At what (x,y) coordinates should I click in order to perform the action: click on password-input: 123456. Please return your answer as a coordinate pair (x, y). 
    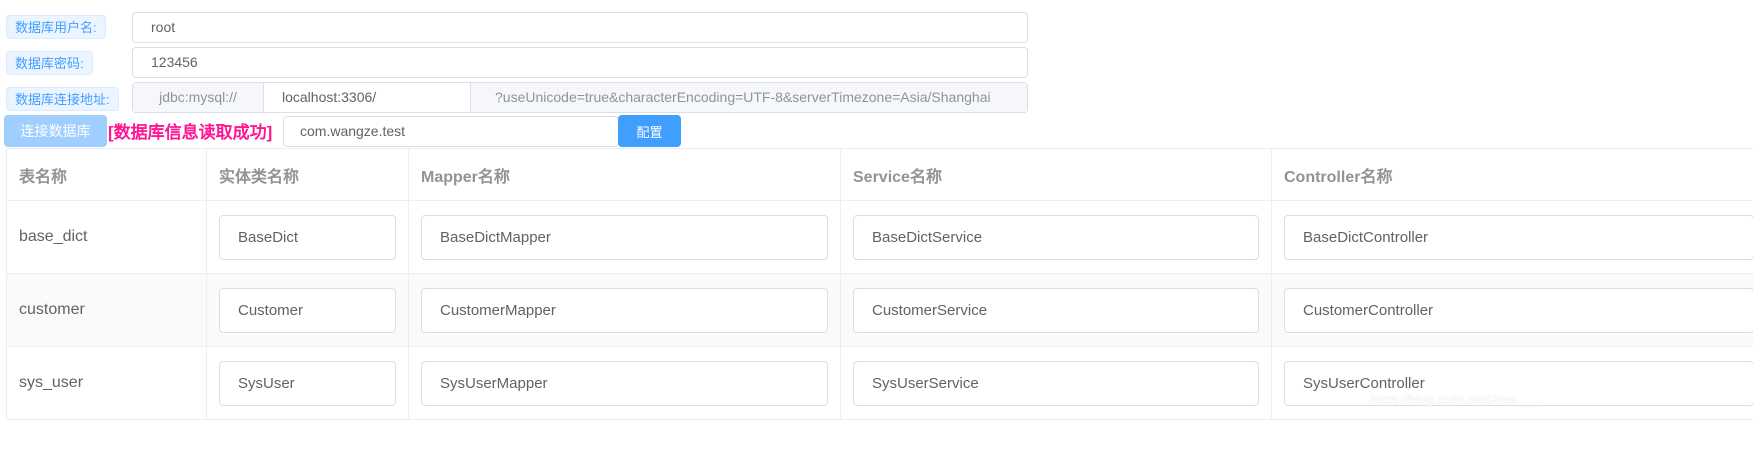
    Looking at the image, I should click on (580, 62).